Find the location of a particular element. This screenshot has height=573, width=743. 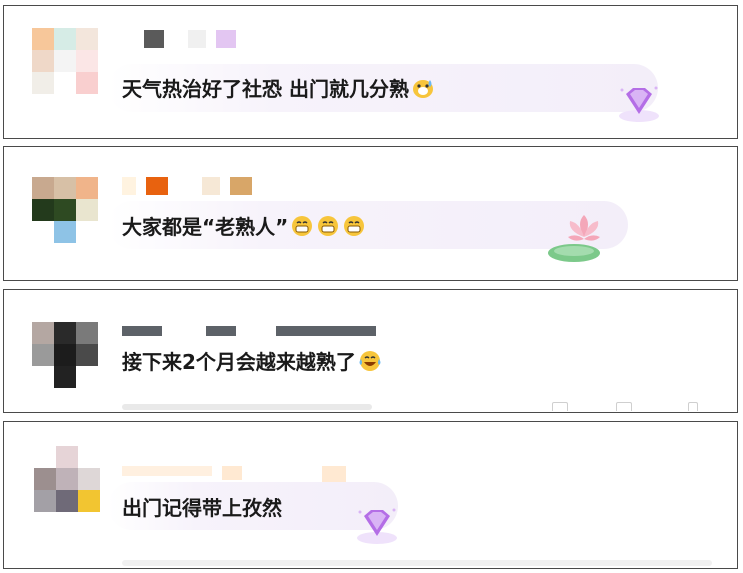

comment-text-content: 接下来2个月会越来越熟了 is located at coordinates (239, 362).